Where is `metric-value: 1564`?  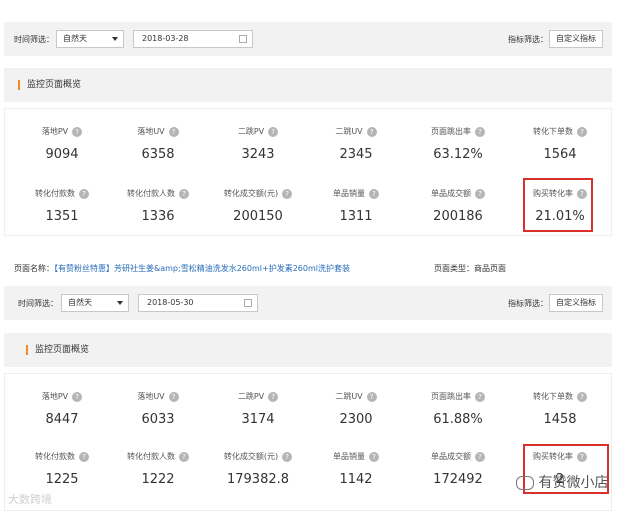
metric-value: 1564 is located at coordinates (560, 154).